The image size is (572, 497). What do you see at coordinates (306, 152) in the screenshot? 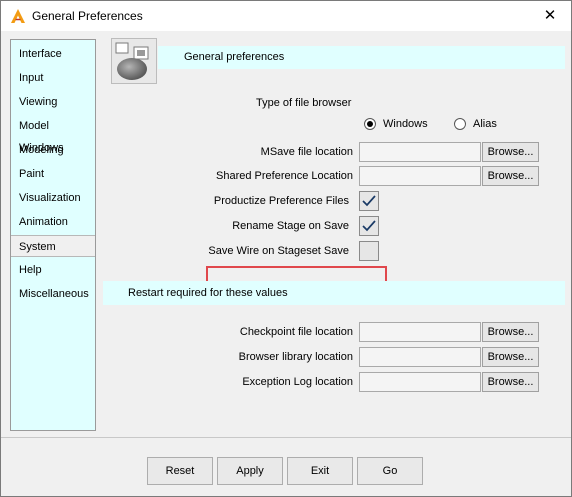
I see `msave-label: MSave file location` at bounding box center [306, 152].